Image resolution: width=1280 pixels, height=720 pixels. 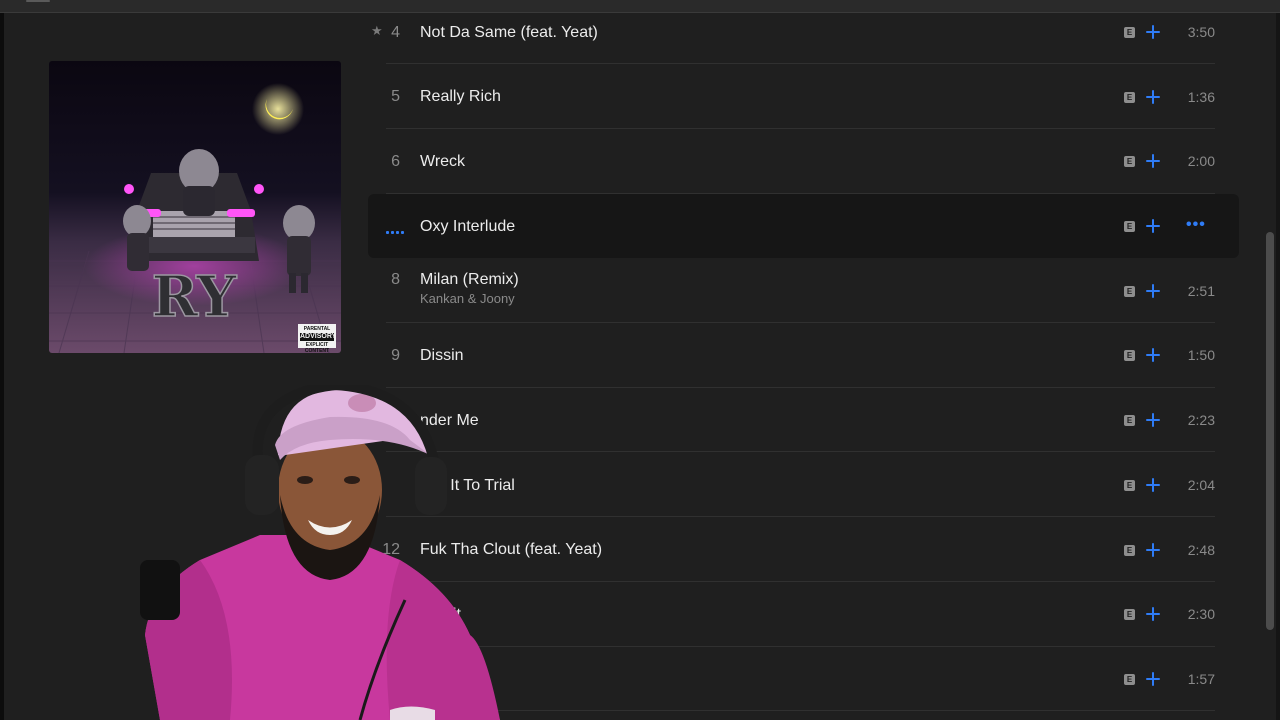 What do you see at coordinates (1201, 549) in the screenshot?
I see `track-duration: 2:48` at bounding box center [1201, 549].